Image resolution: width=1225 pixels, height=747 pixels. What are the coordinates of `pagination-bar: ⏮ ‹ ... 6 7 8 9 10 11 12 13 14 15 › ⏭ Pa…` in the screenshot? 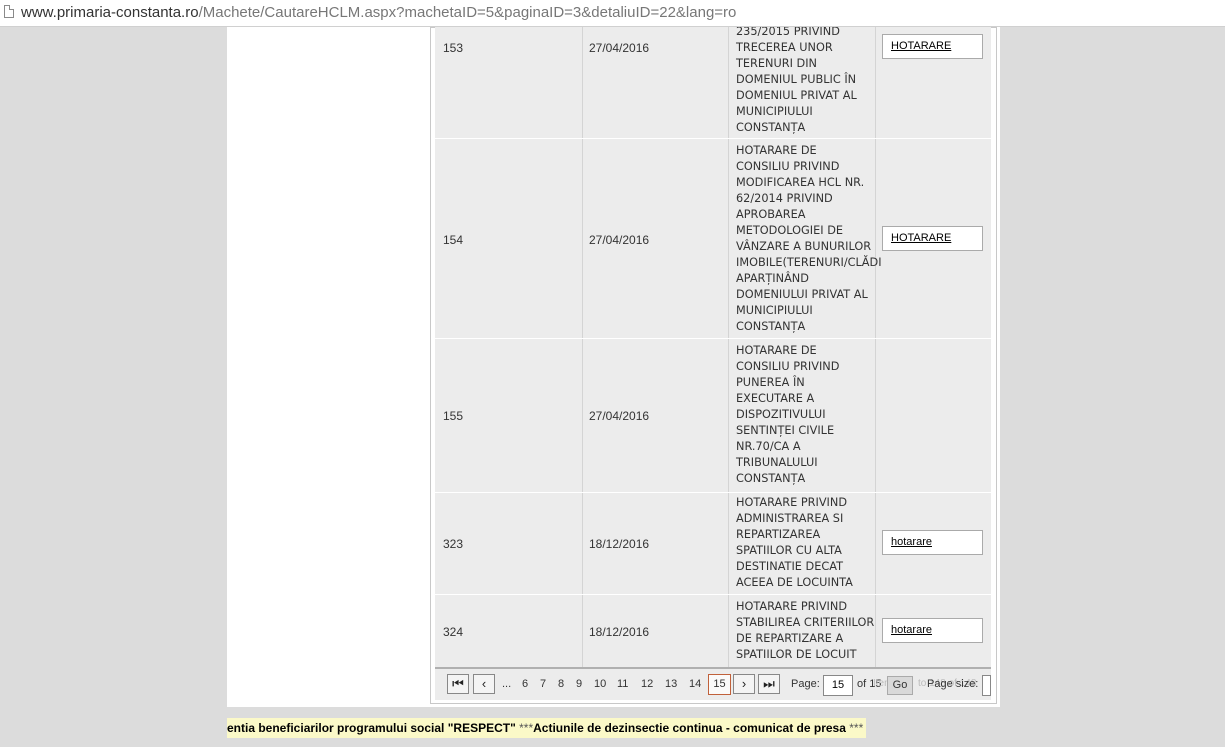 It's located at (713, 683).